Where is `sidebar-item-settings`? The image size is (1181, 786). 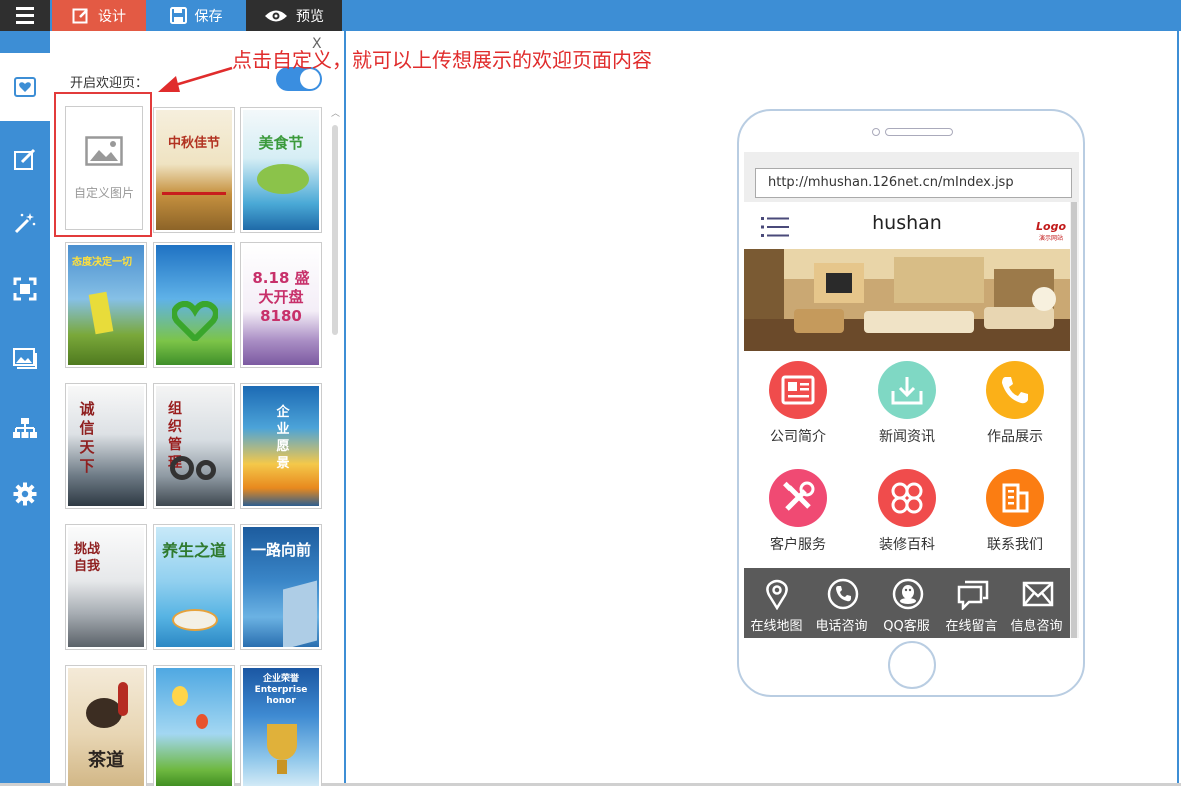 sidebar-item-settings is located at coordinates (25, 494).